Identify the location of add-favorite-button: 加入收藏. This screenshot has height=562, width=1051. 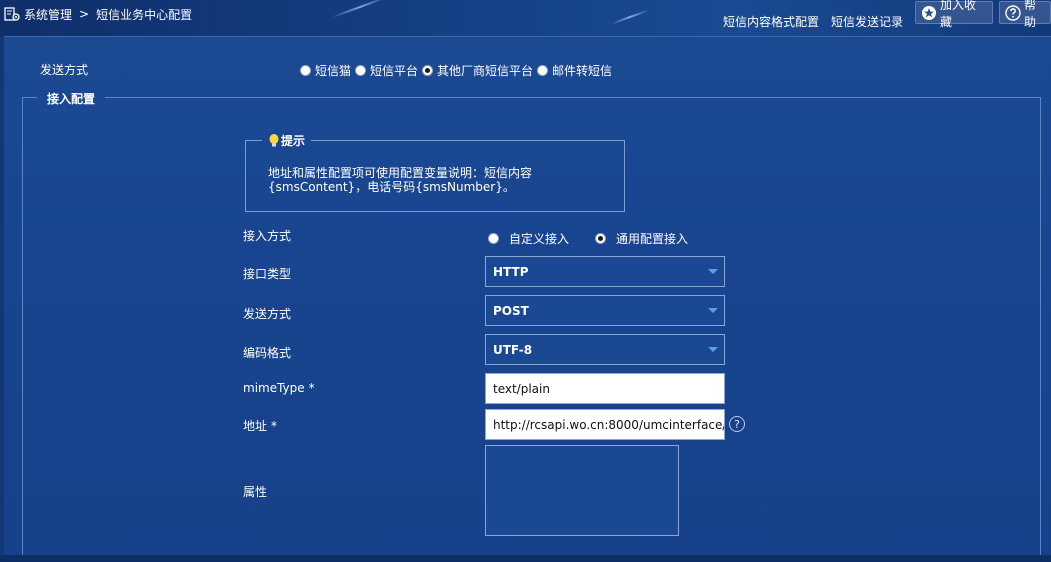
(954, 14).